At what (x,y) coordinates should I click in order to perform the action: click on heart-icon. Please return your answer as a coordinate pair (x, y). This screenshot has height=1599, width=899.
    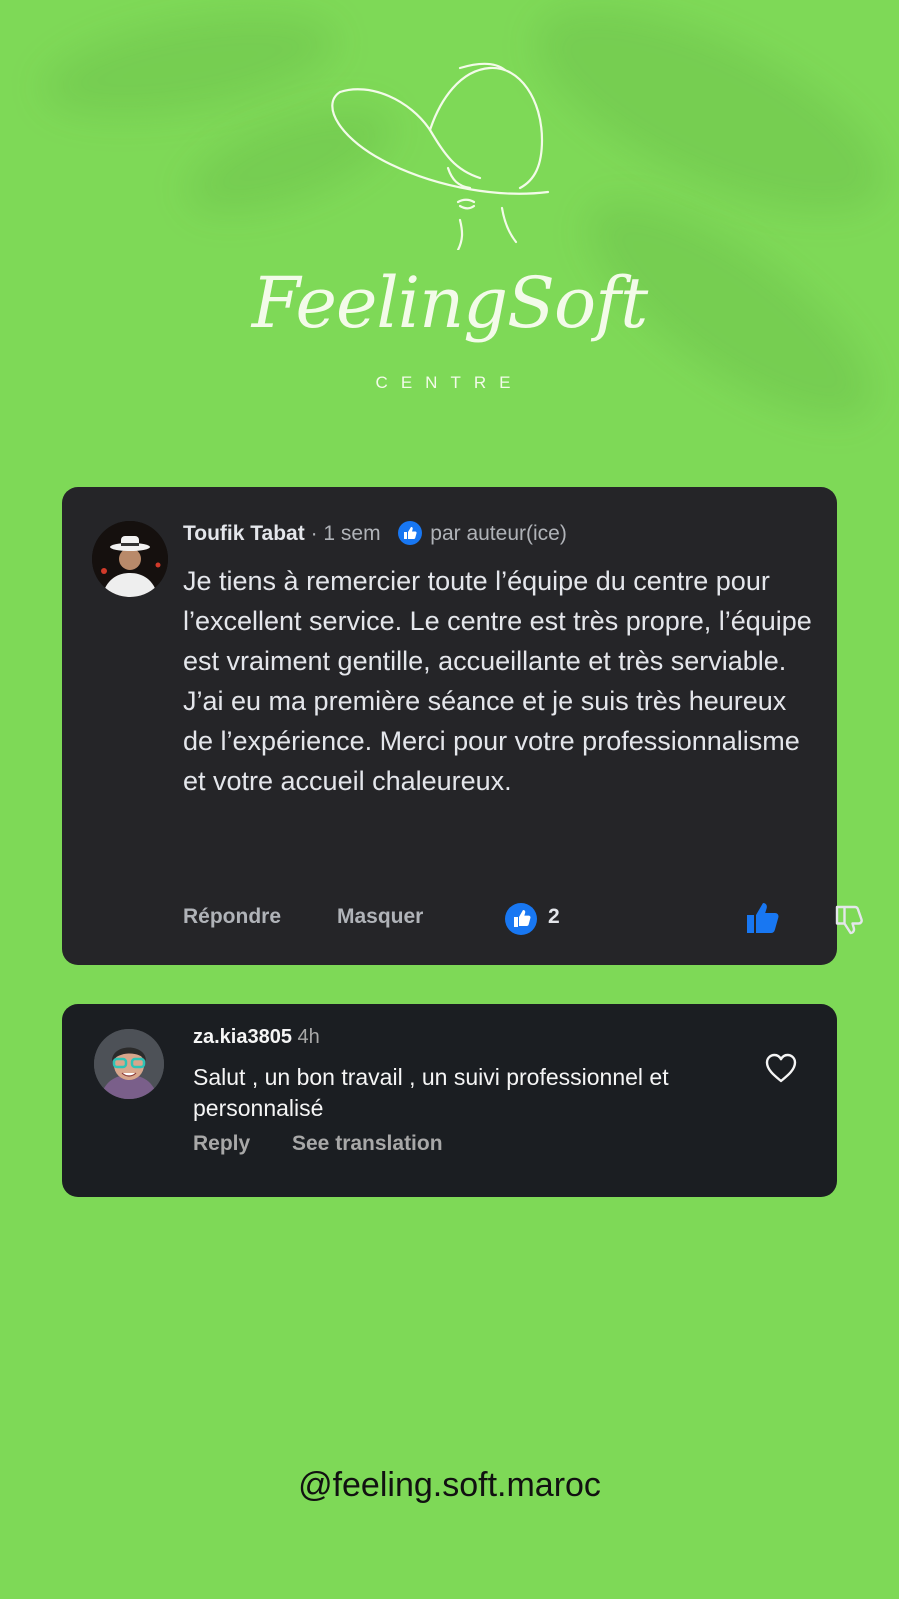
    Looking at the image, I should click on (781, 1068).